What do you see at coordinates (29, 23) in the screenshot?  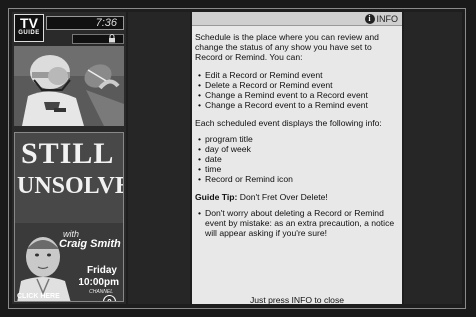 I see `logo-tv-text: TV` at bounding box center [29, 23].